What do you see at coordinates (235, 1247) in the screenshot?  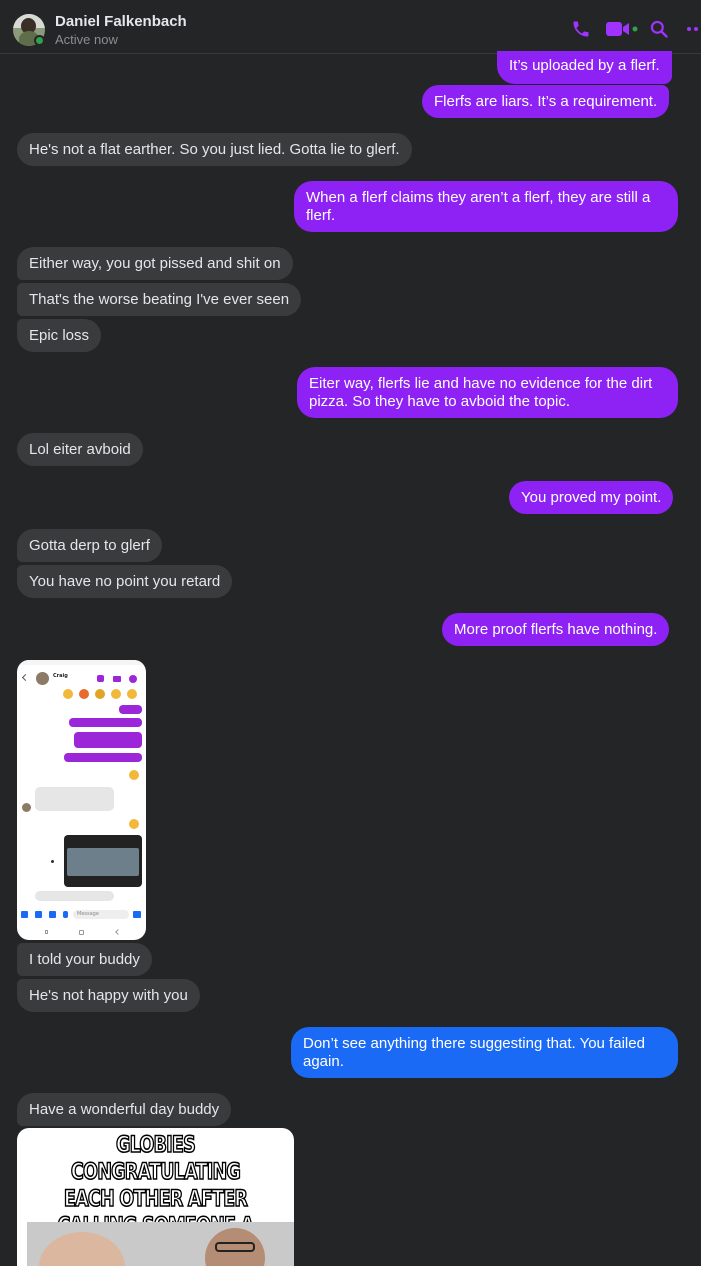 I see `meme-glasses` at bounding box center [235, 1247].